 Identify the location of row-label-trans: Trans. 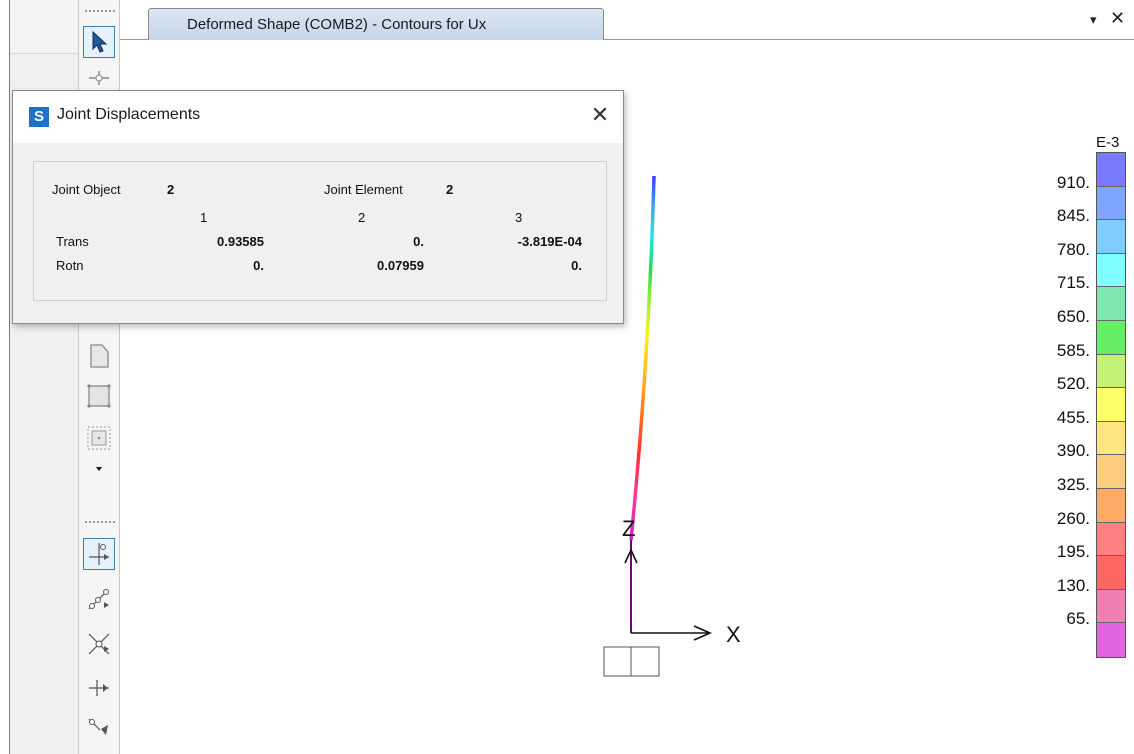
(72, 241).